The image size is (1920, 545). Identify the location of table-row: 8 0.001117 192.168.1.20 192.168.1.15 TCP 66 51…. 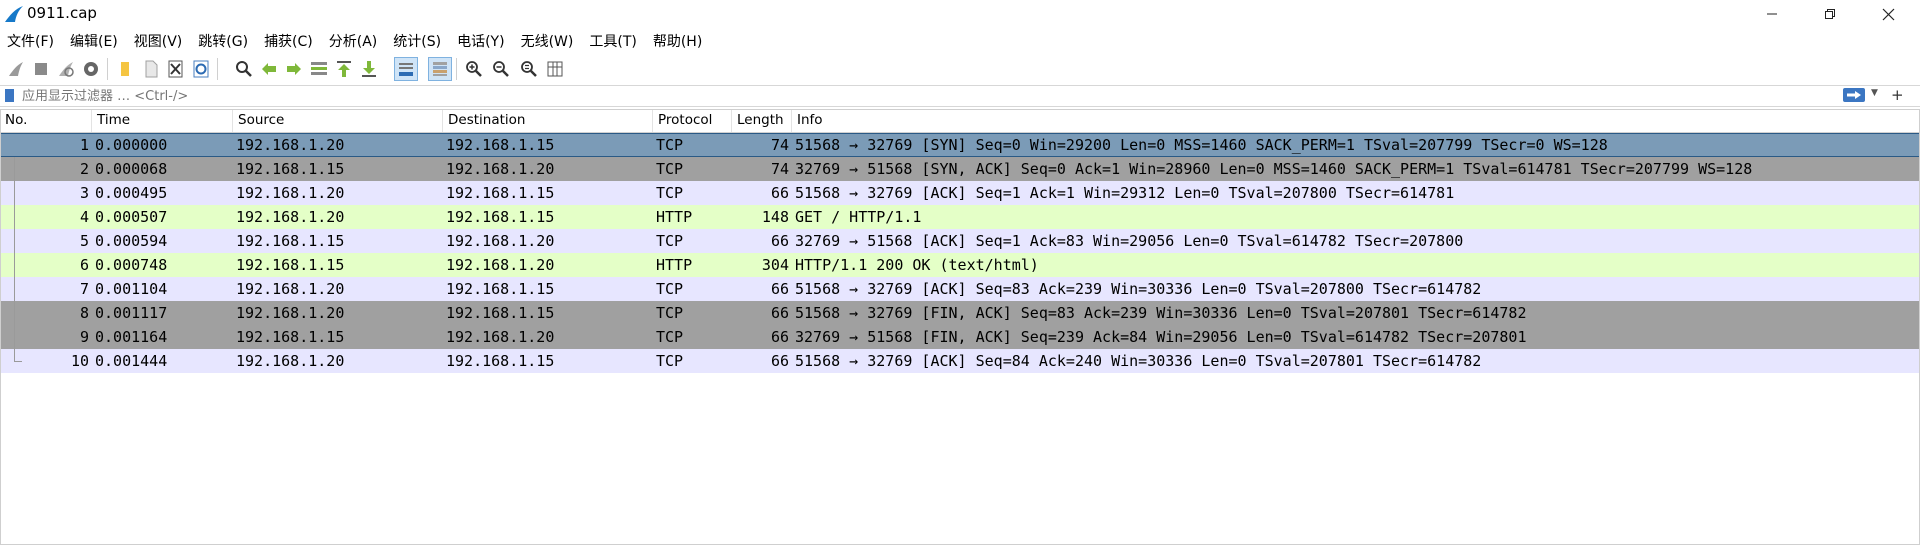
(960, 313).